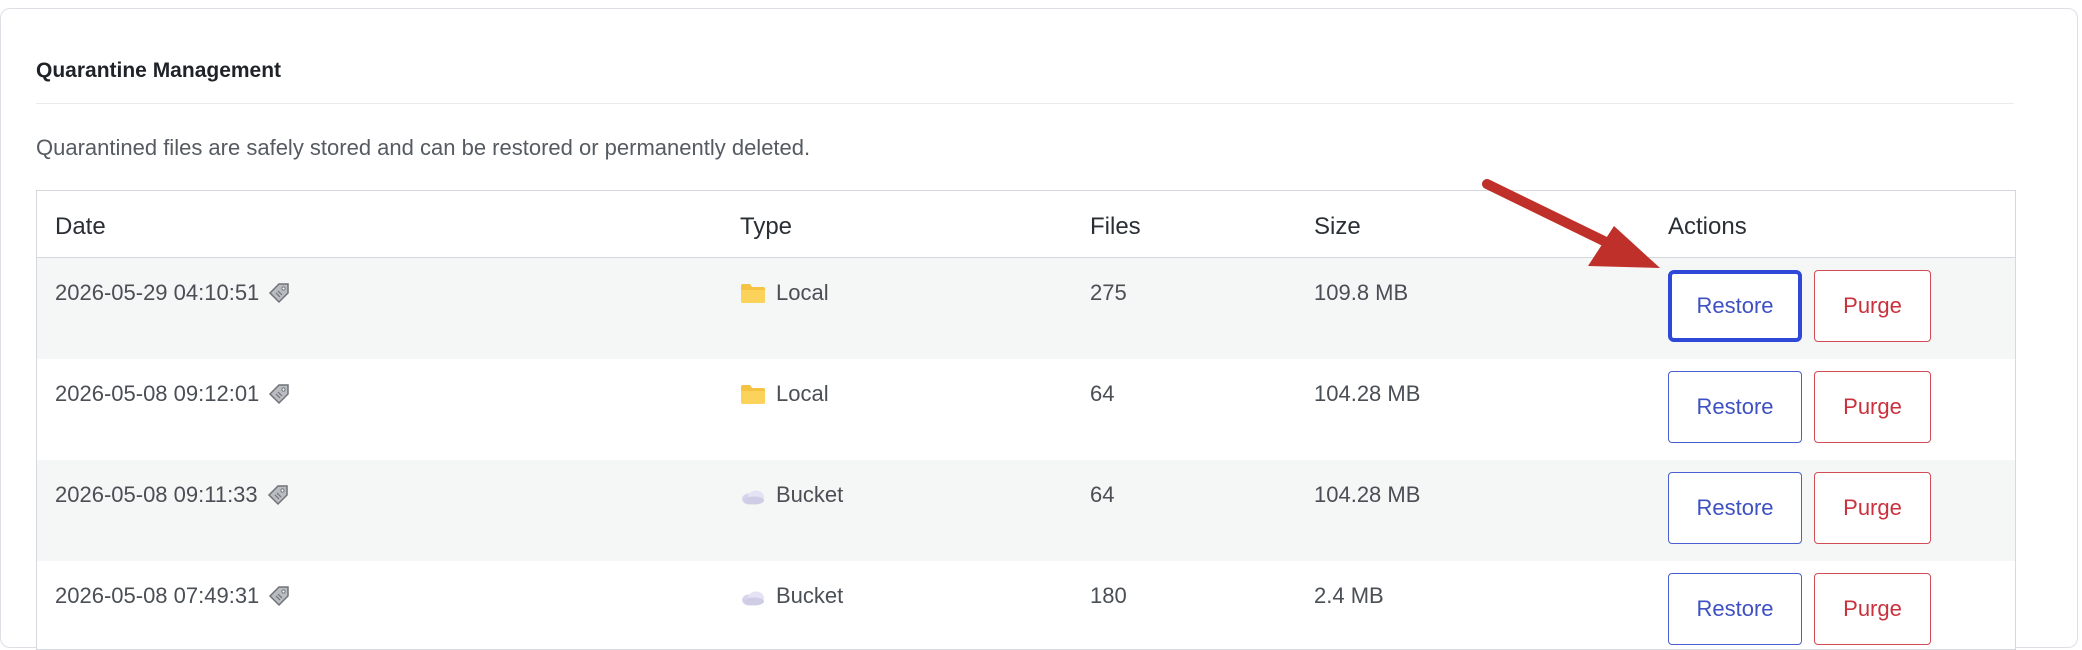 The height and width of the screenshot is (650, 2082). Describe the element at coordinates (157, 393) in the screenshot. I see `date-value: 2026-05-08 09:12:01` at that location.